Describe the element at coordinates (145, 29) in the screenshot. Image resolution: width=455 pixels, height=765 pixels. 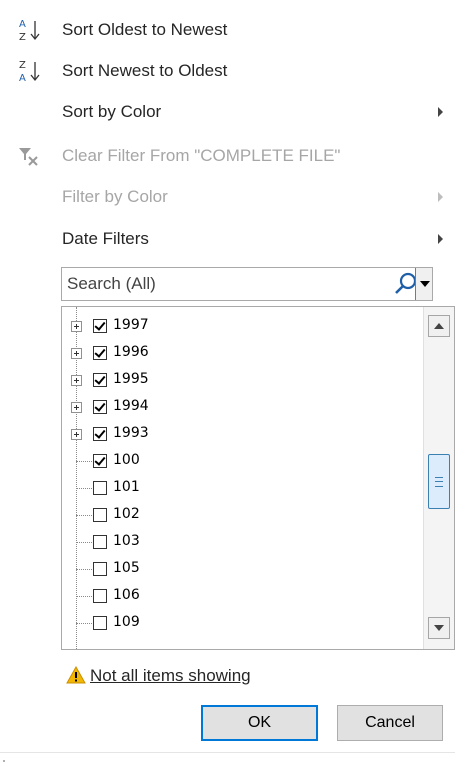
I see `sort-oldest-label: Sort Oldest to Newest` at that location.